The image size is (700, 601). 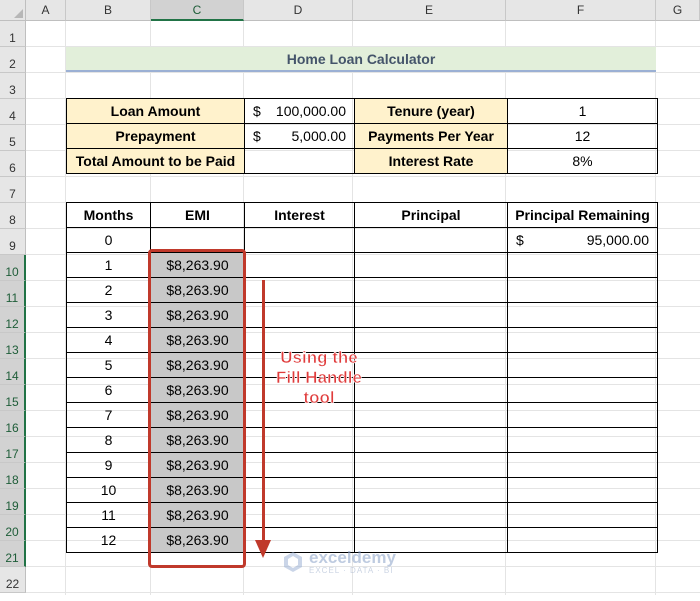 I want to click on cell-tenure-label: Tenure (year), so click(x=431, y=111).